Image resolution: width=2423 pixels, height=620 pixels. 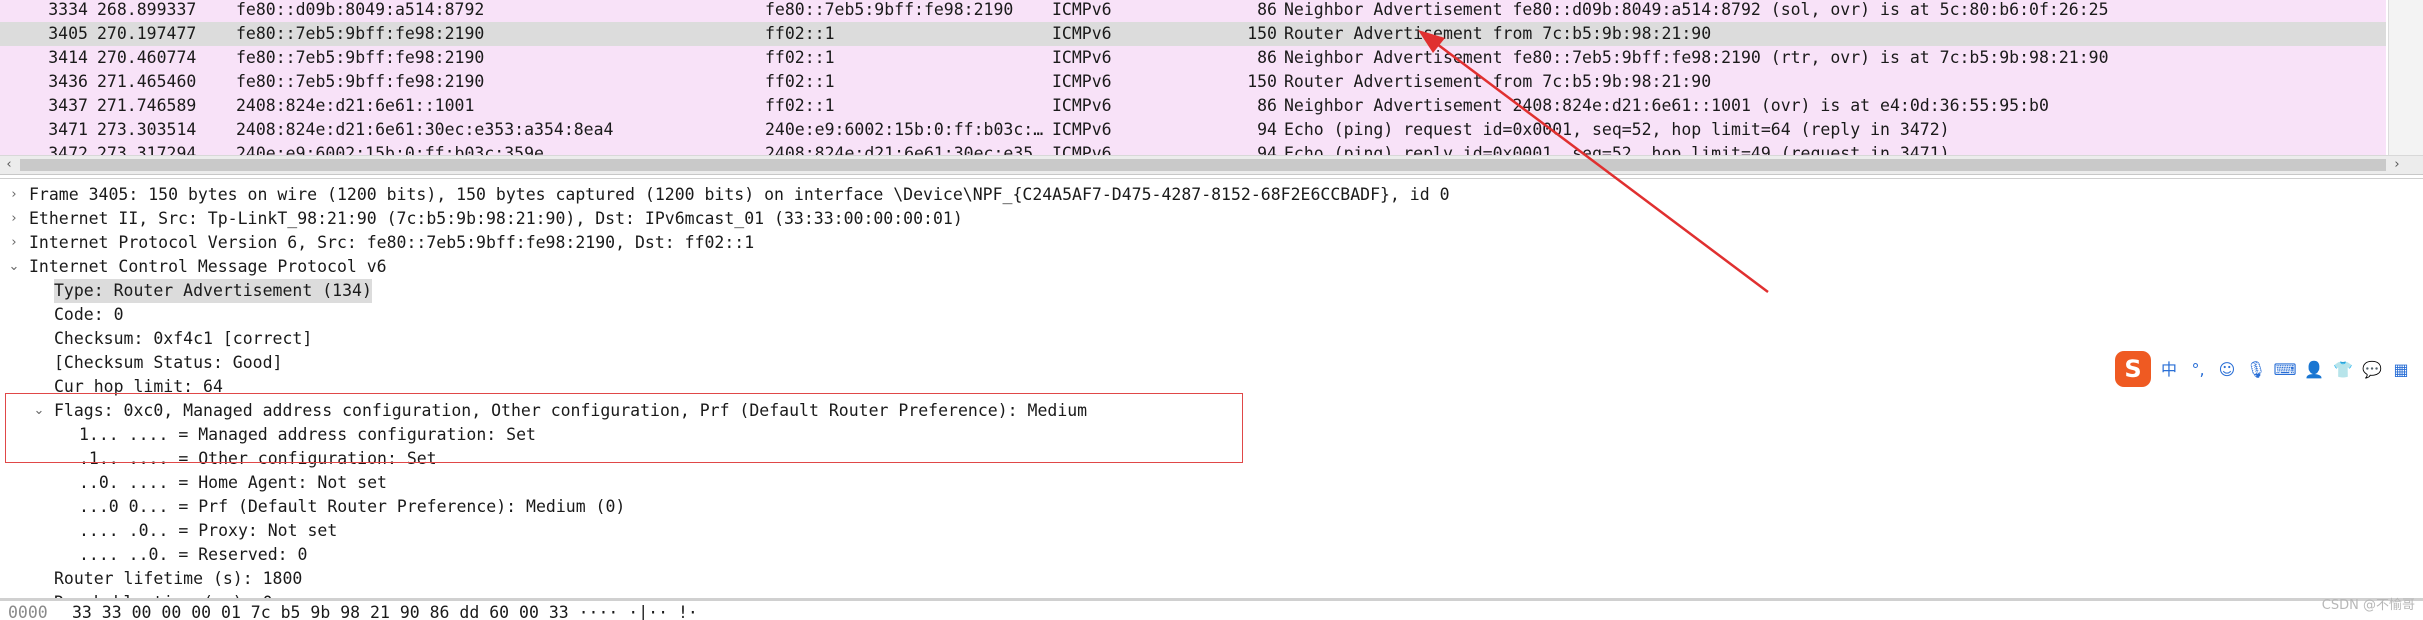 I want to click on packet-cell-time: 271.465460, so click(x=147, y=81).